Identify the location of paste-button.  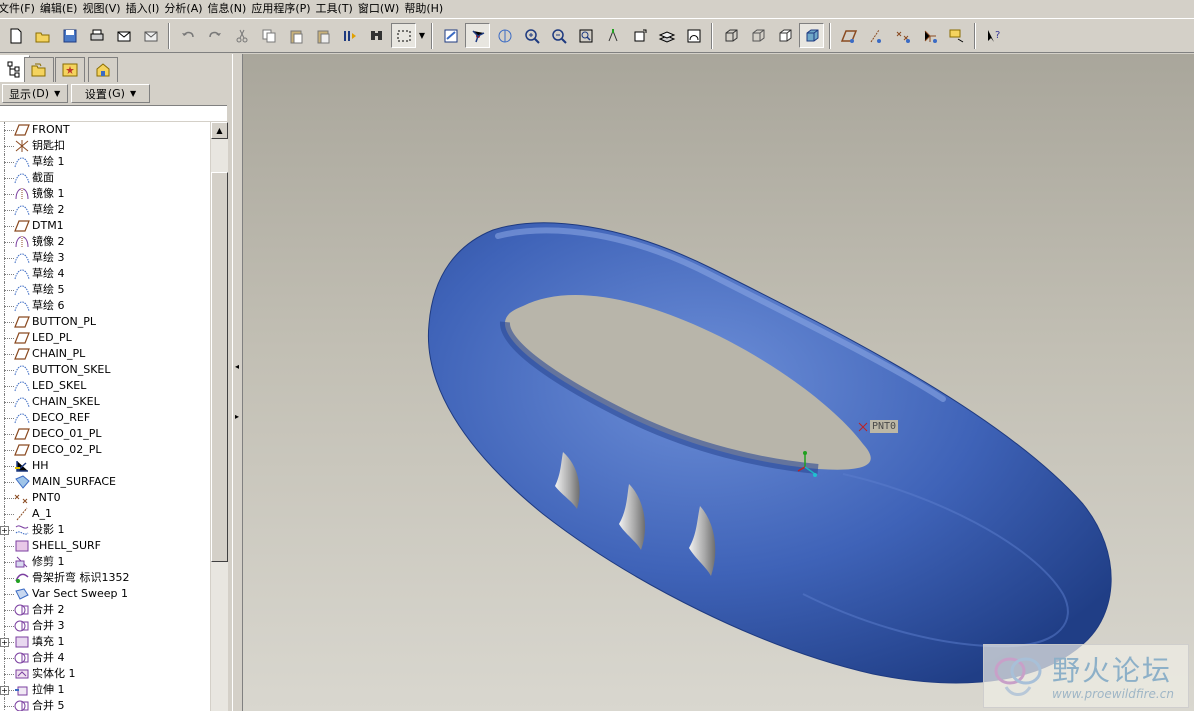
(295, 35).